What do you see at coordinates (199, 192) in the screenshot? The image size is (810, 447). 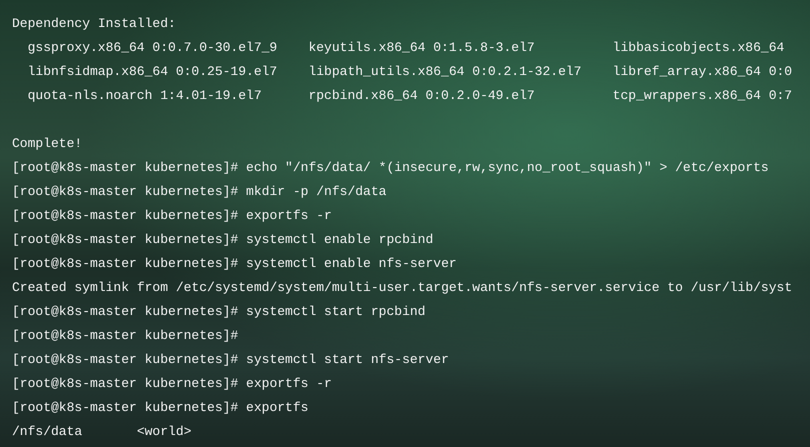 I see `terminal-line: [root@k8s-master kubernetes]# mkdir -p /nfs/data` at bounding box center [199, 192].